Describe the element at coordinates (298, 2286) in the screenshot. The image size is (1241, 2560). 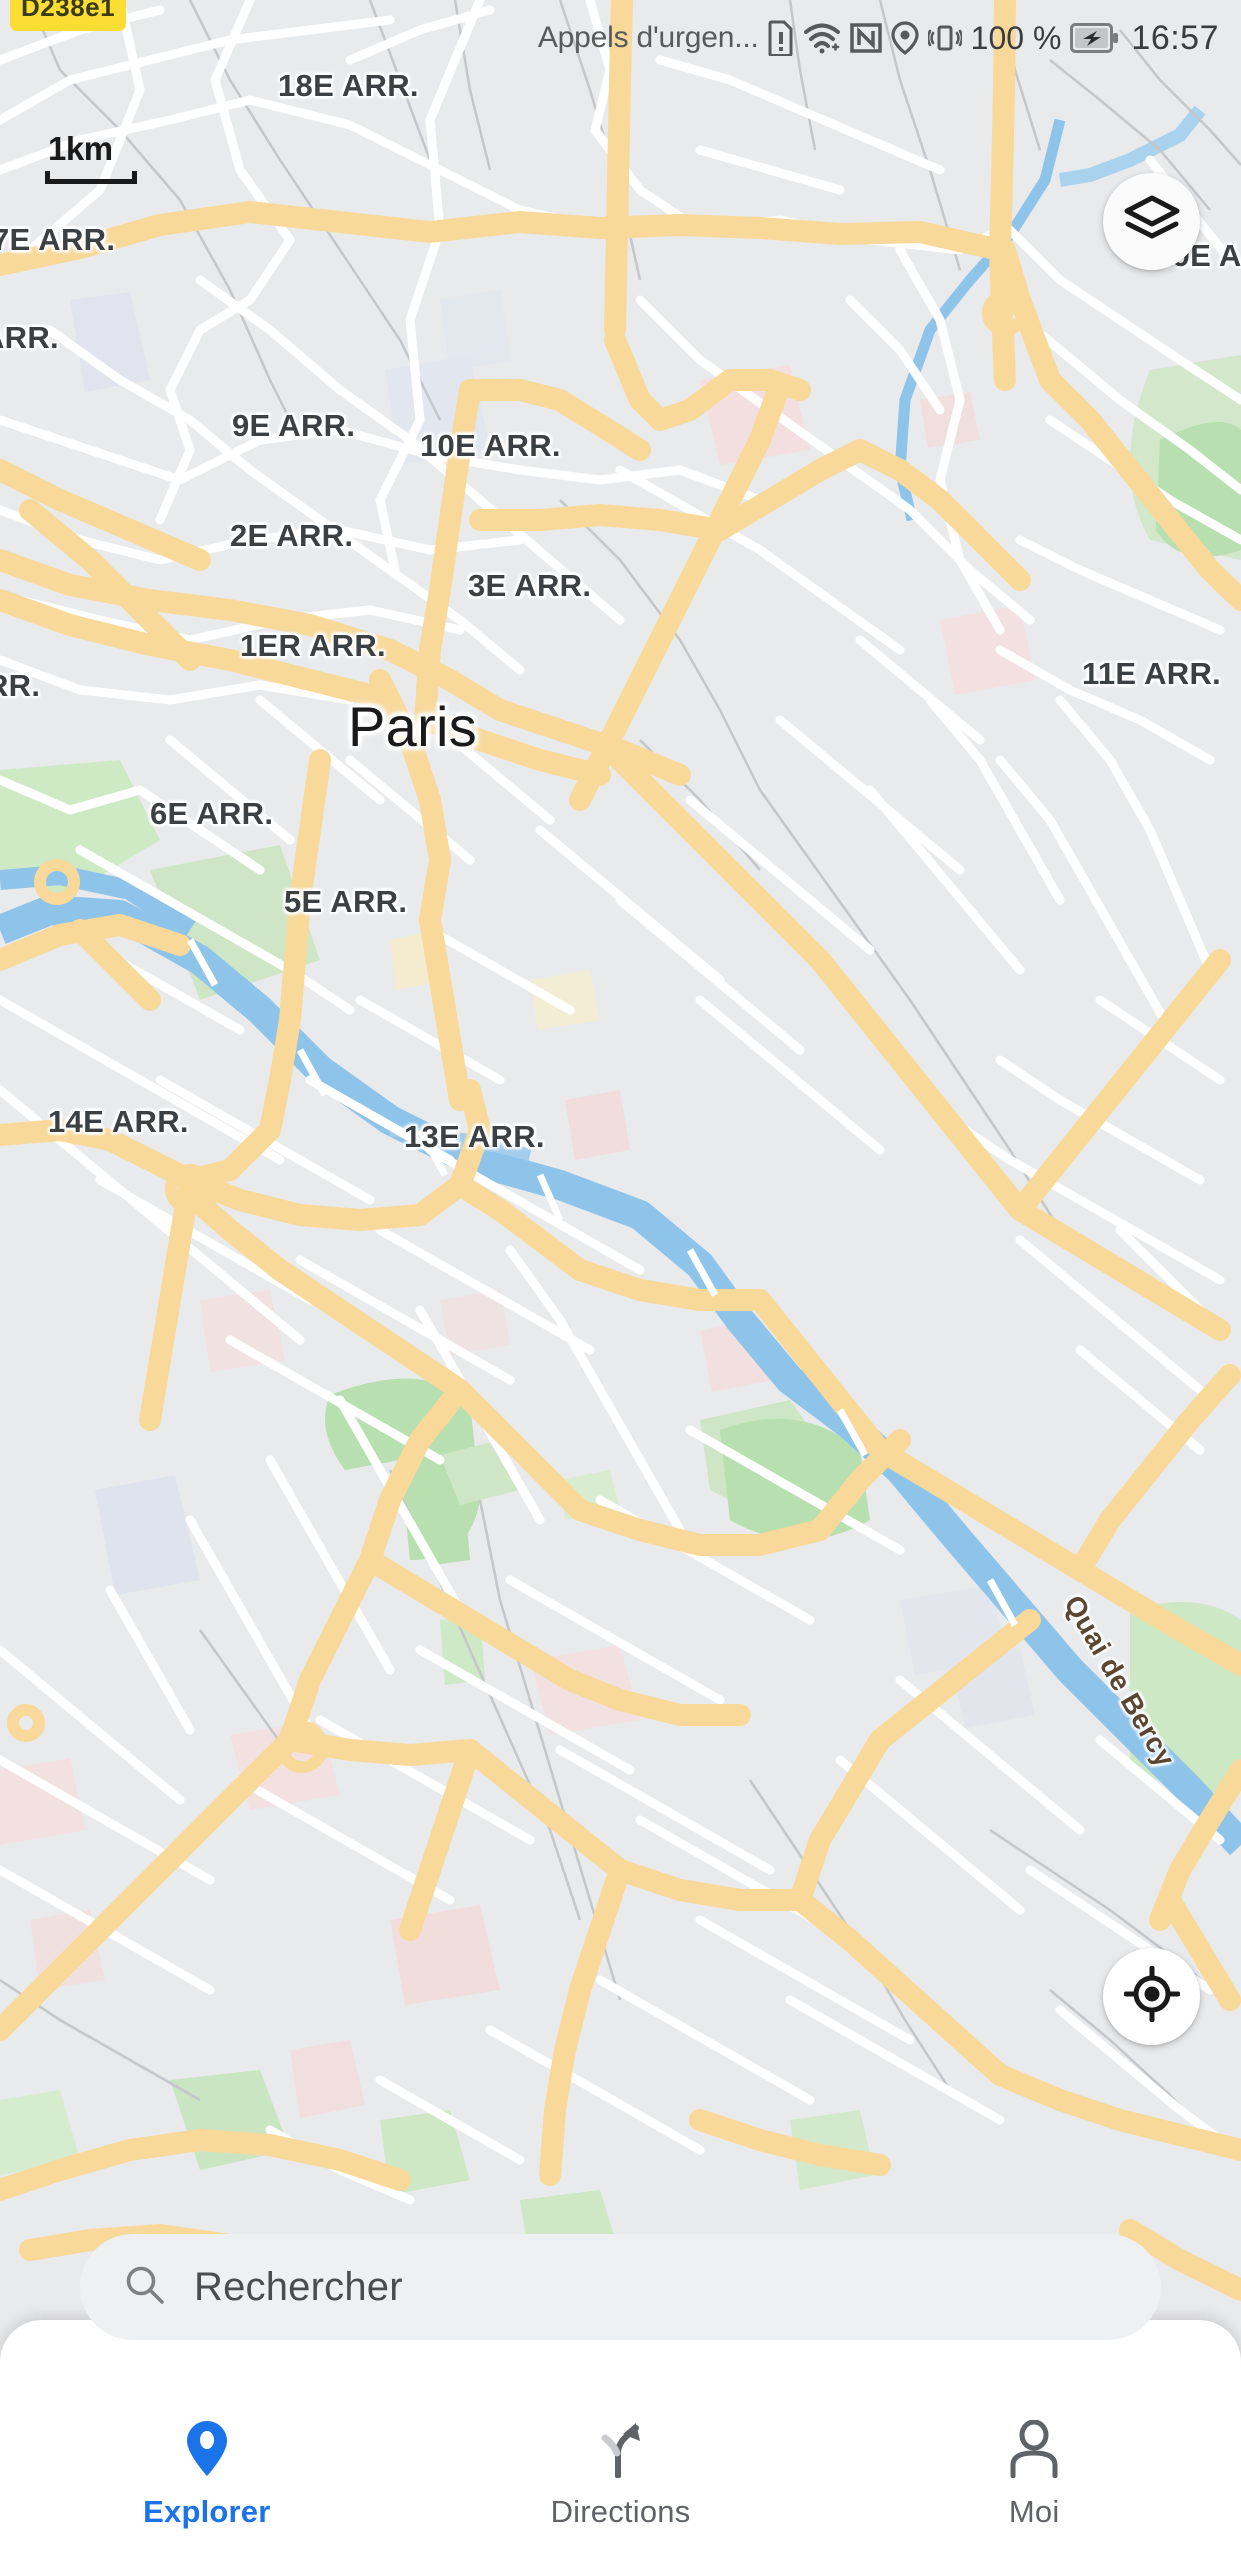
I see `search-placeholder: Rechercher` at that location.